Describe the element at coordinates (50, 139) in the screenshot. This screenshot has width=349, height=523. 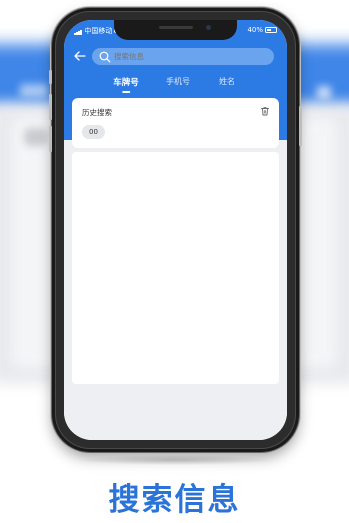
I see `volume-down-button` at that location.